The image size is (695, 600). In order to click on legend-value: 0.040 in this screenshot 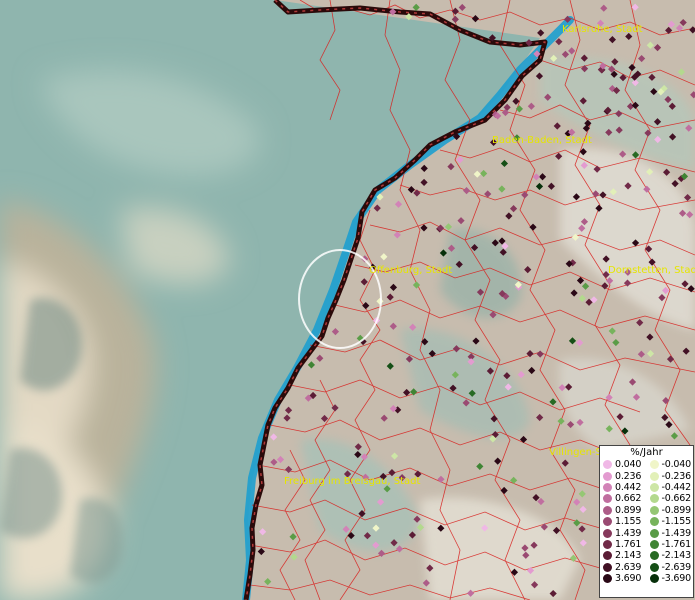, I will do `click(628, 465)`.